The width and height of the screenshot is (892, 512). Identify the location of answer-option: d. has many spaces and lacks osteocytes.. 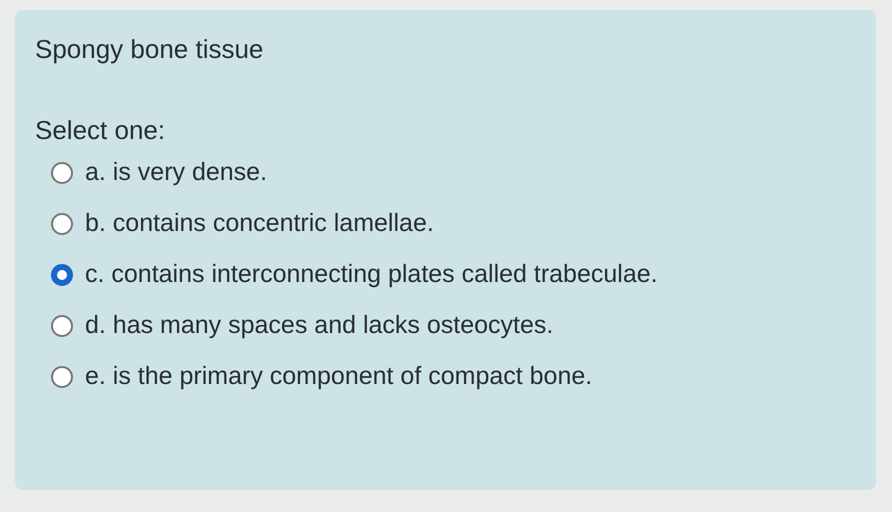
(453, 325).